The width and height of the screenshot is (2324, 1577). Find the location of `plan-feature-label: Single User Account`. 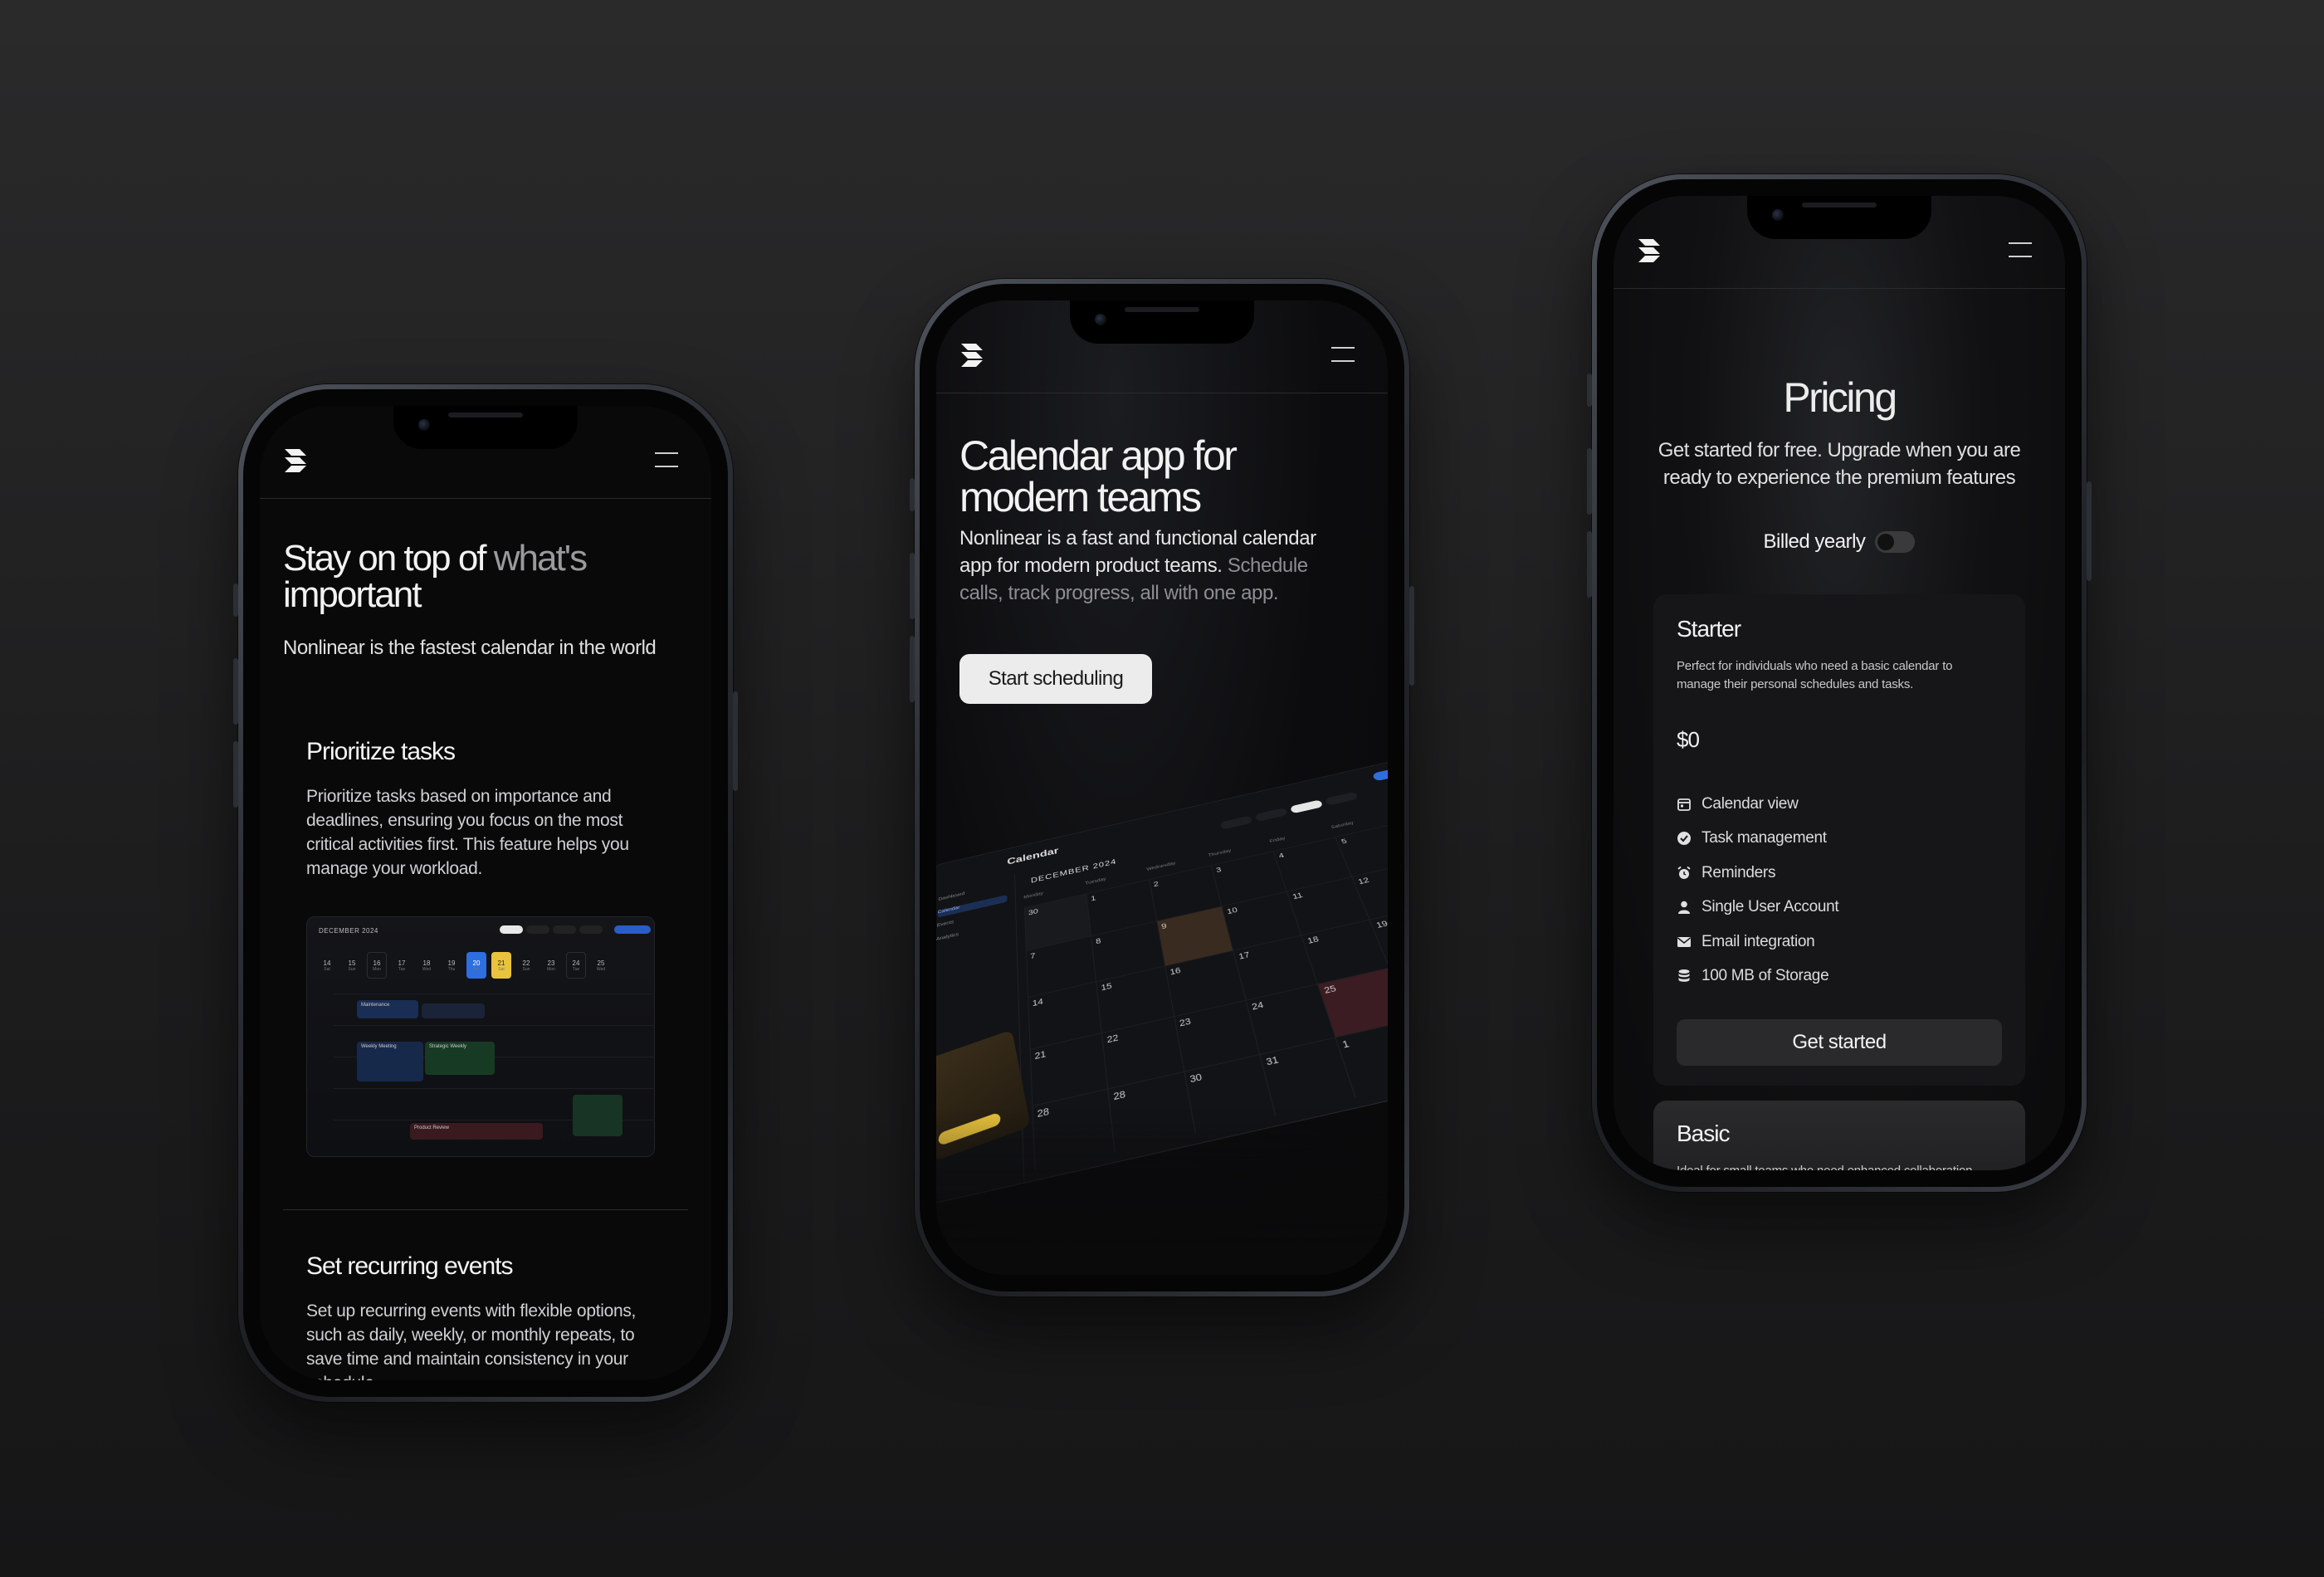

plan-feature-label: Single User Account is located at coordinates (1770, 907).